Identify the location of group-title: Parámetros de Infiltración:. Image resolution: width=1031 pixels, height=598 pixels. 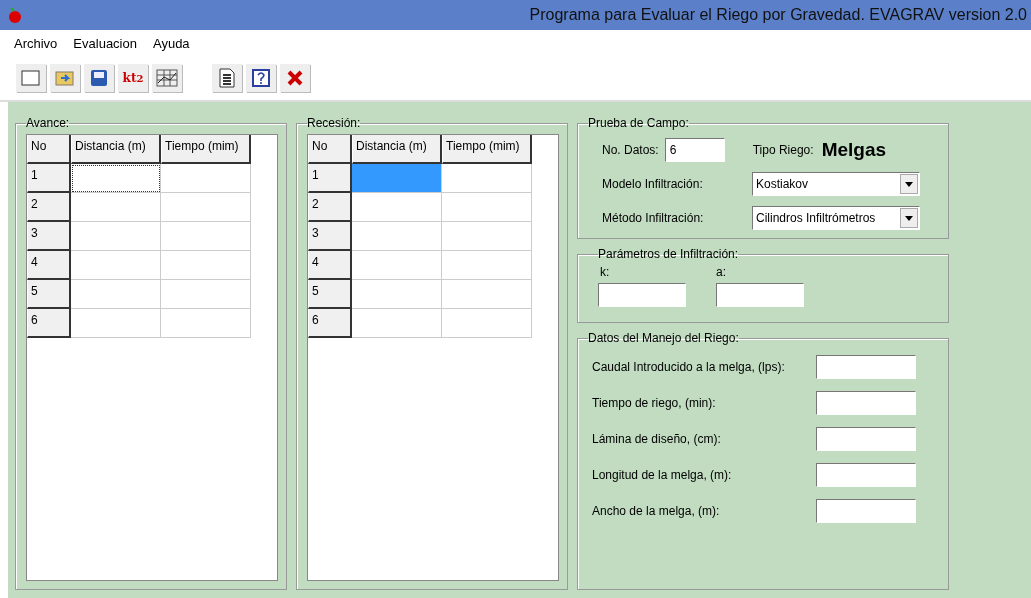
(668, 254).